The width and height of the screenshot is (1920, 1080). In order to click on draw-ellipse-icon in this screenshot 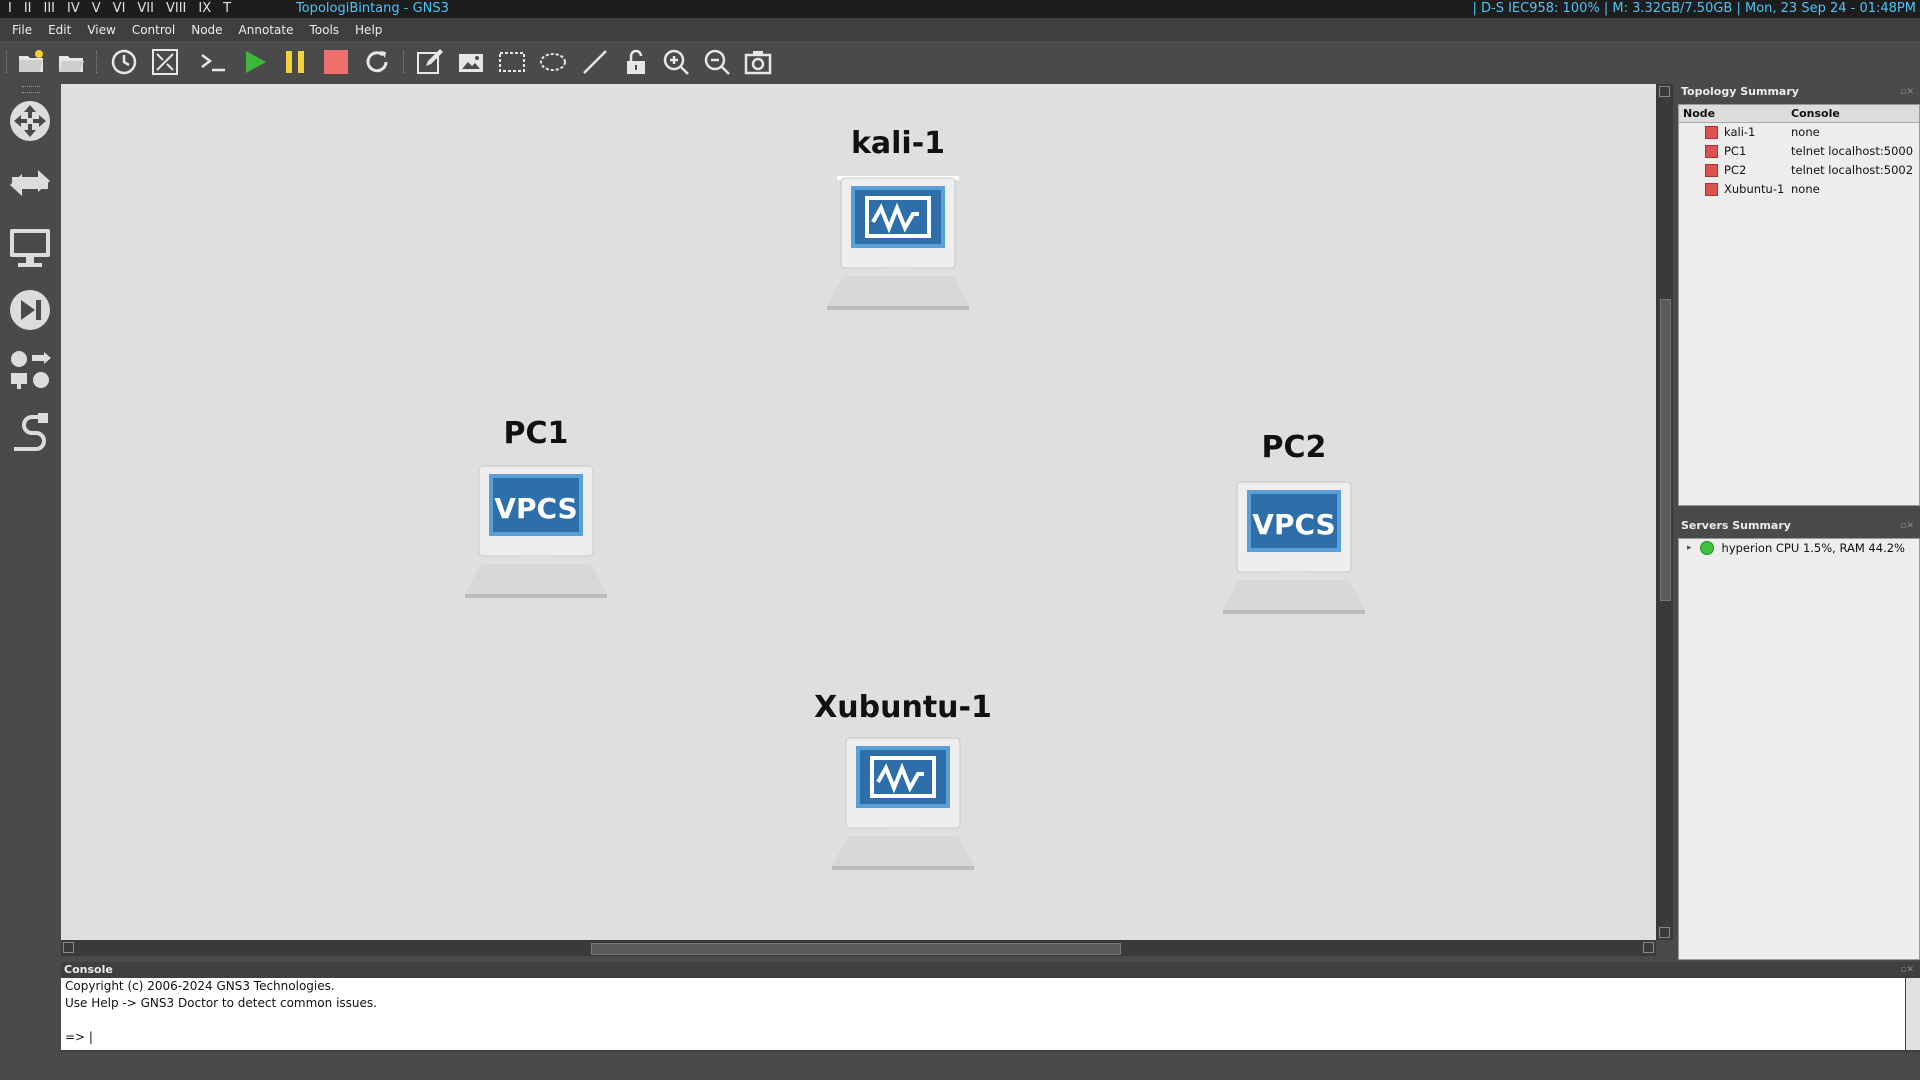, I will do `click(553, 62)`.